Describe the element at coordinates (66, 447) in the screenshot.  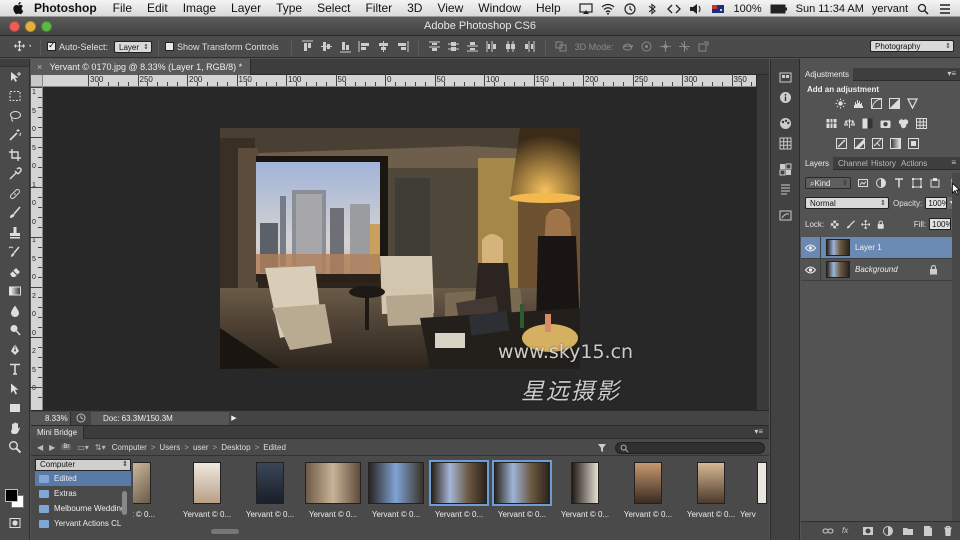
I see `go-to-bridge-button: Br` at that location.